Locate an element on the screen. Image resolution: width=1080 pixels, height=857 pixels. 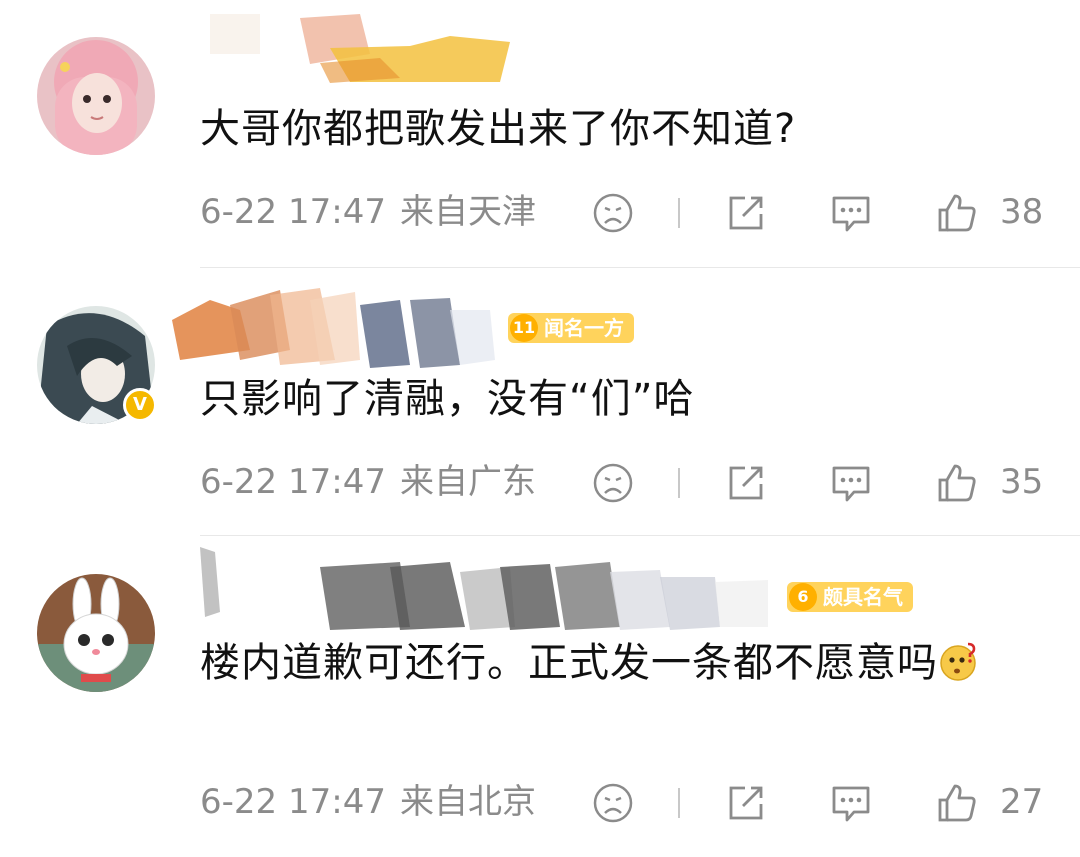
like-count: 27 is located at coordinates (1022, 802).